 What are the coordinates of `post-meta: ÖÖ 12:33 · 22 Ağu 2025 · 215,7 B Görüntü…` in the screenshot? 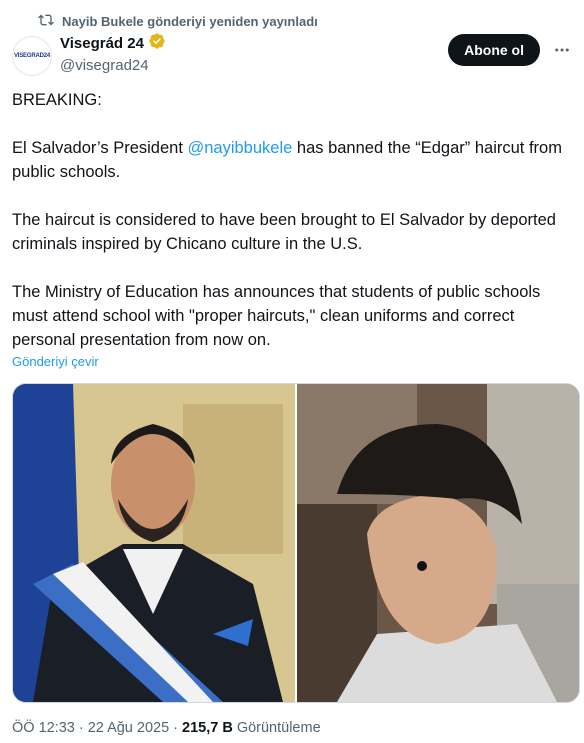 It's located at (166, 728).